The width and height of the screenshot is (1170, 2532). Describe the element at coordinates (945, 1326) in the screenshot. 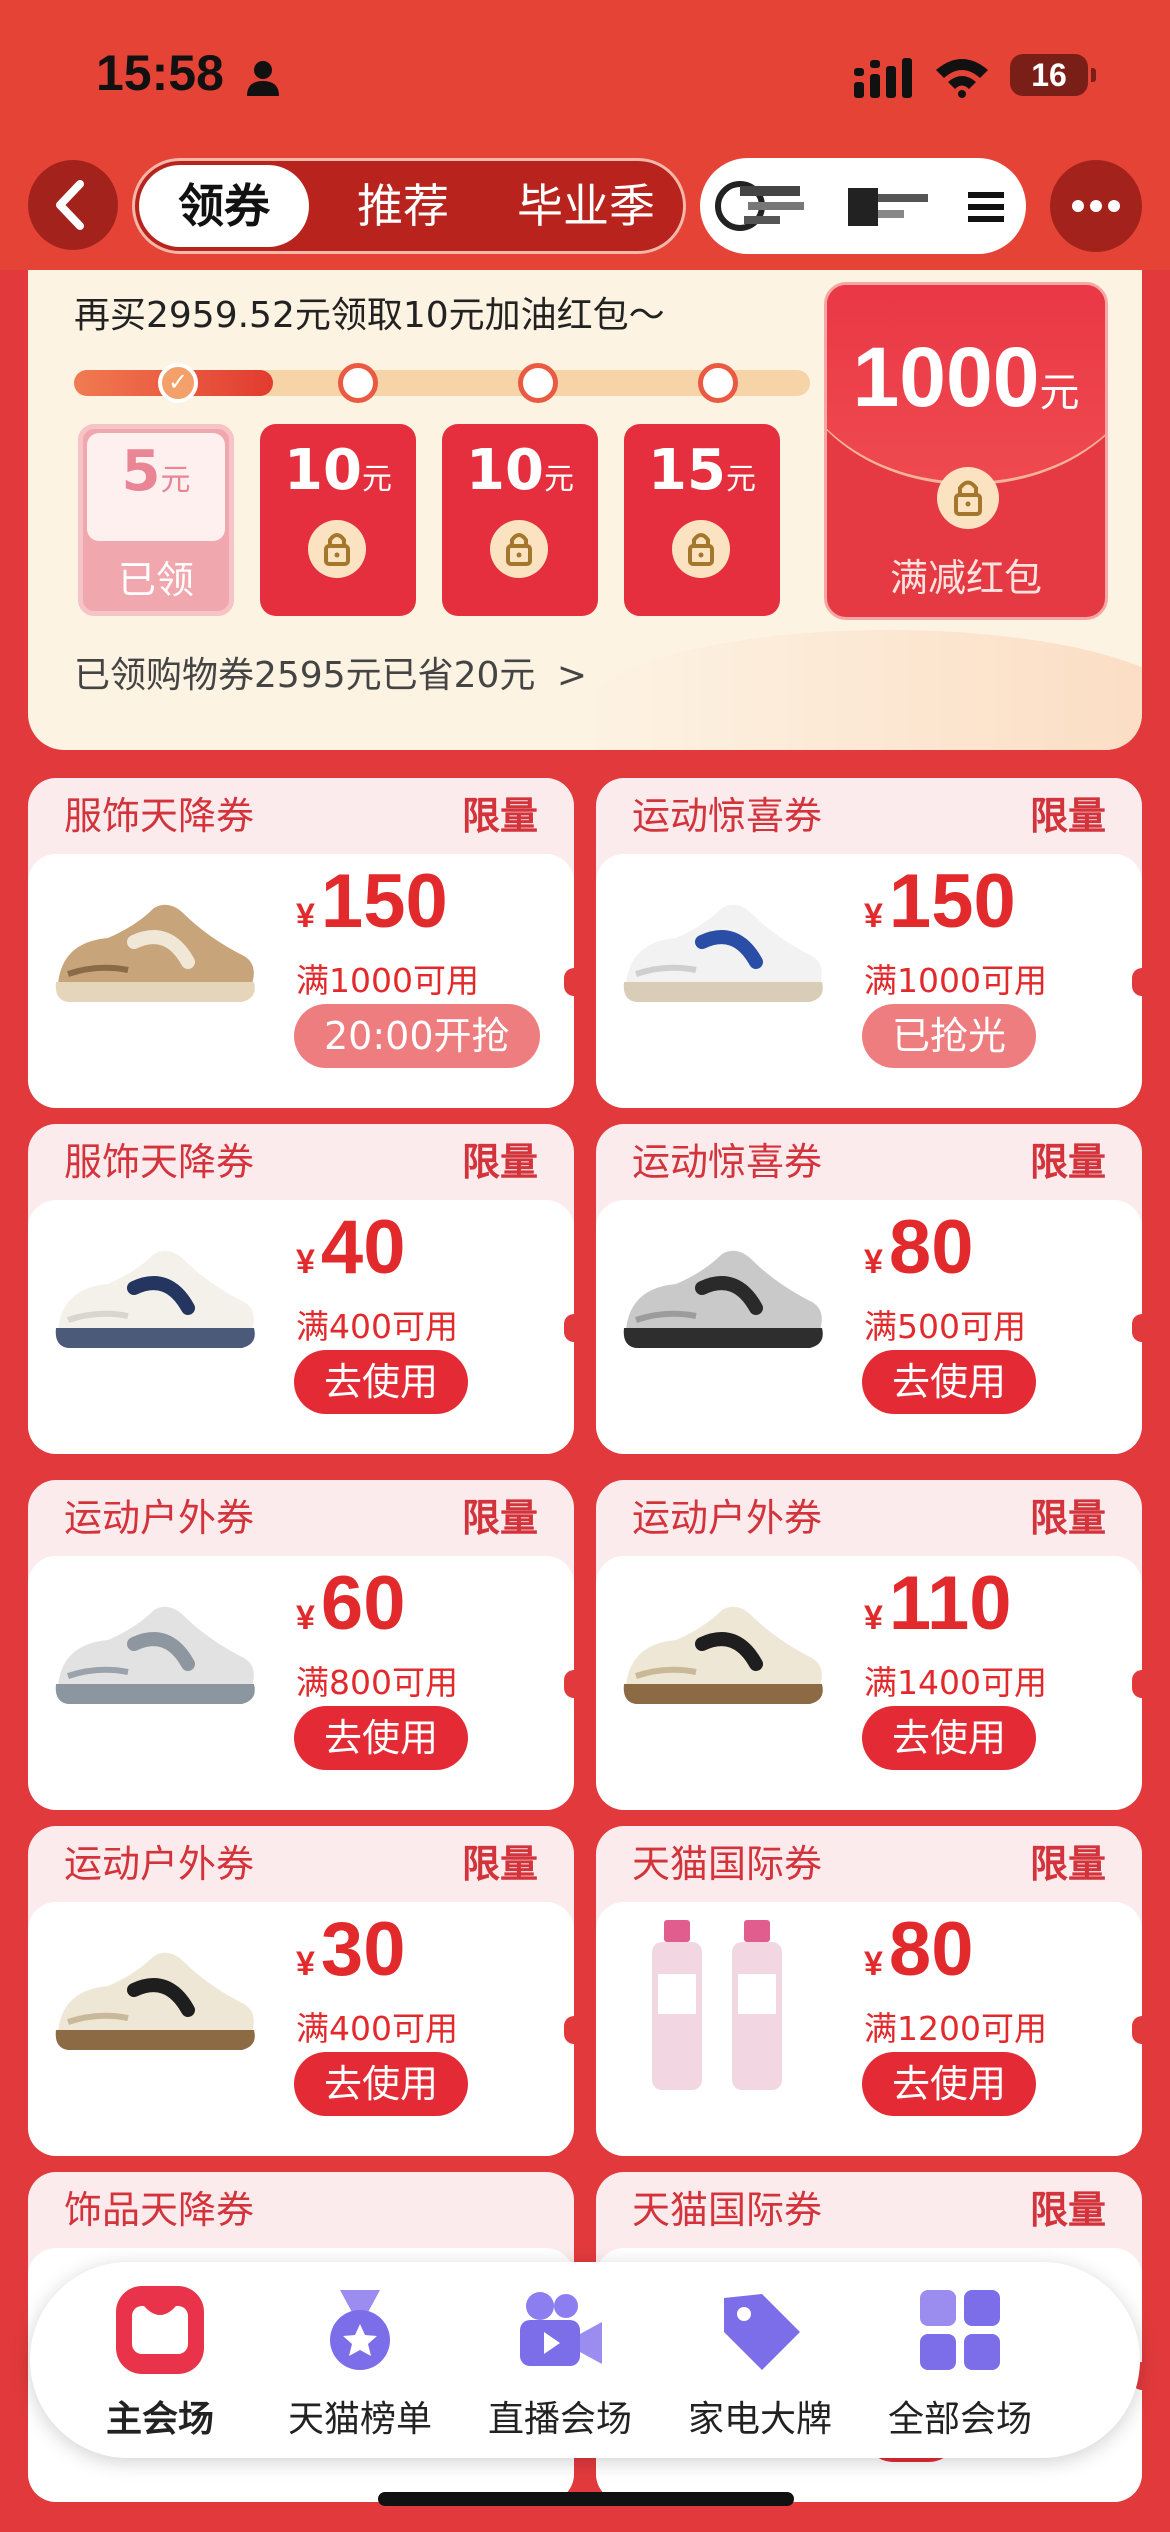

I see `coupon-condition: 满500可用` at that location.